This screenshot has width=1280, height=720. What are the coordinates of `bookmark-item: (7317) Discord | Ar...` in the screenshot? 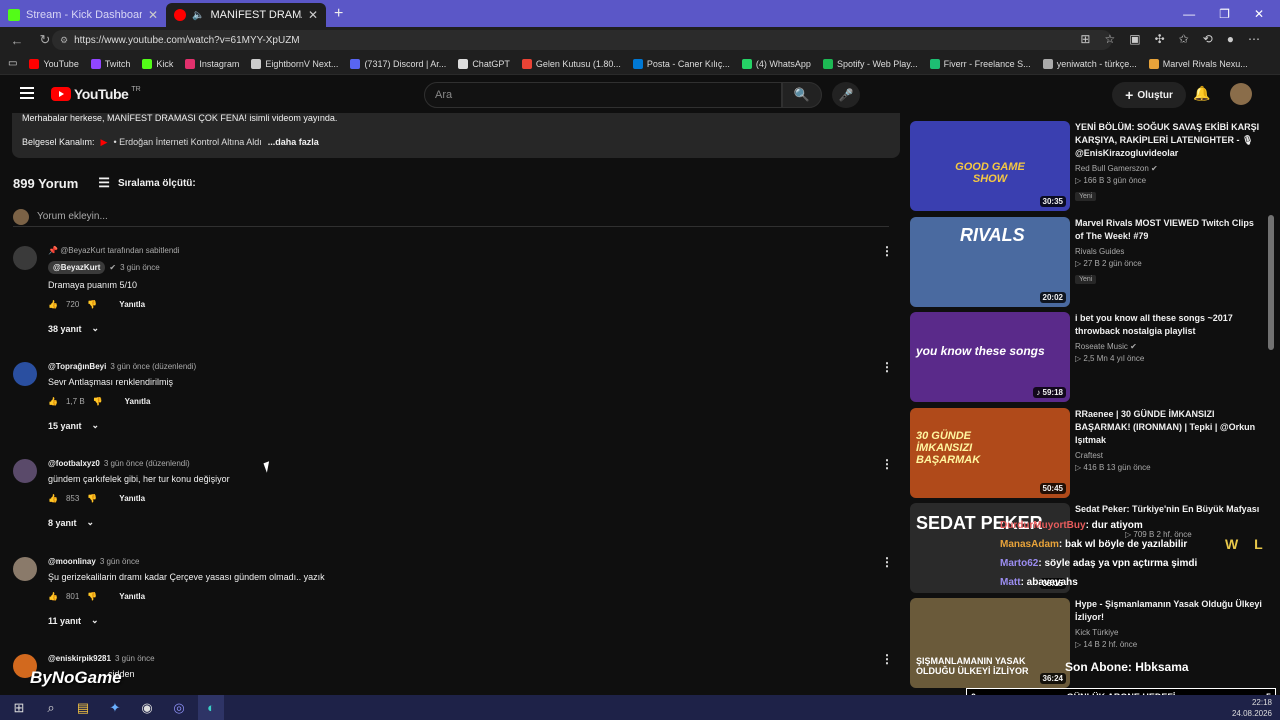 It's located at (398, 63).